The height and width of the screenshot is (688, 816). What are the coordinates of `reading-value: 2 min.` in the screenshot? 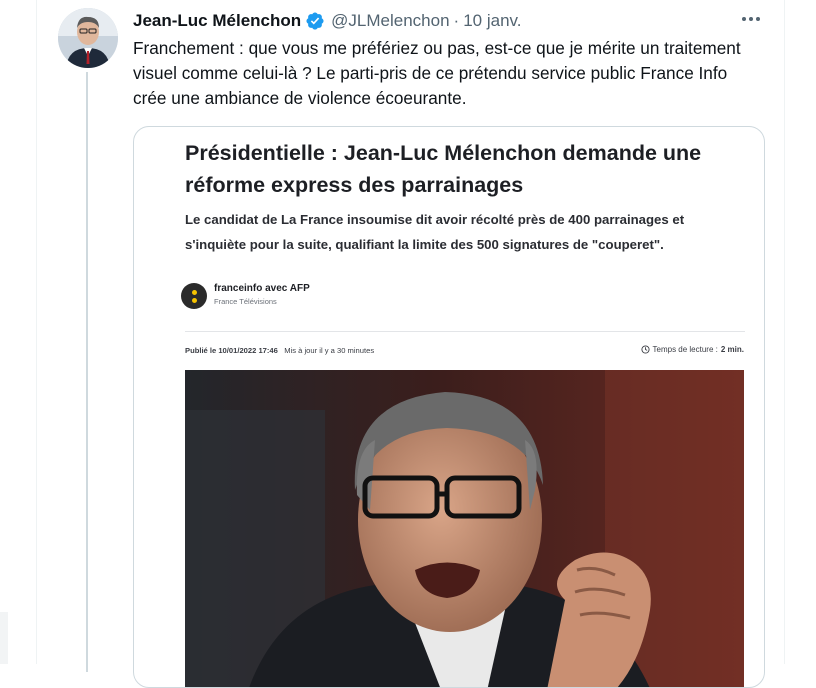 It's located at (732, 349).